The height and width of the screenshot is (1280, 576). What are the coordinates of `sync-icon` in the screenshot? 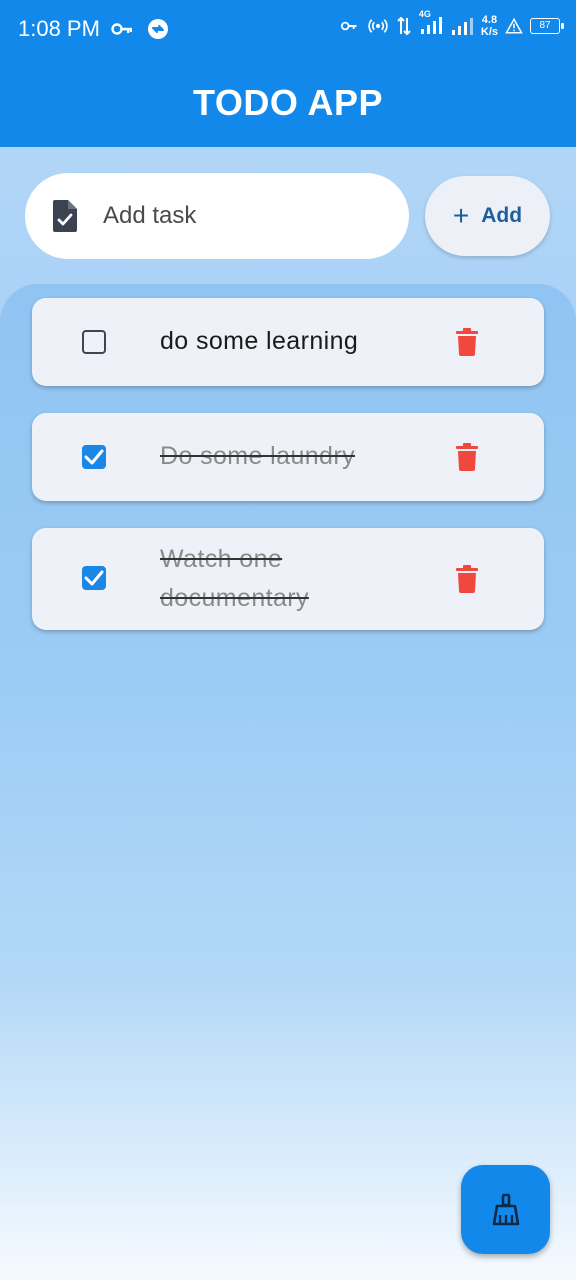 It's located at (158, 29).